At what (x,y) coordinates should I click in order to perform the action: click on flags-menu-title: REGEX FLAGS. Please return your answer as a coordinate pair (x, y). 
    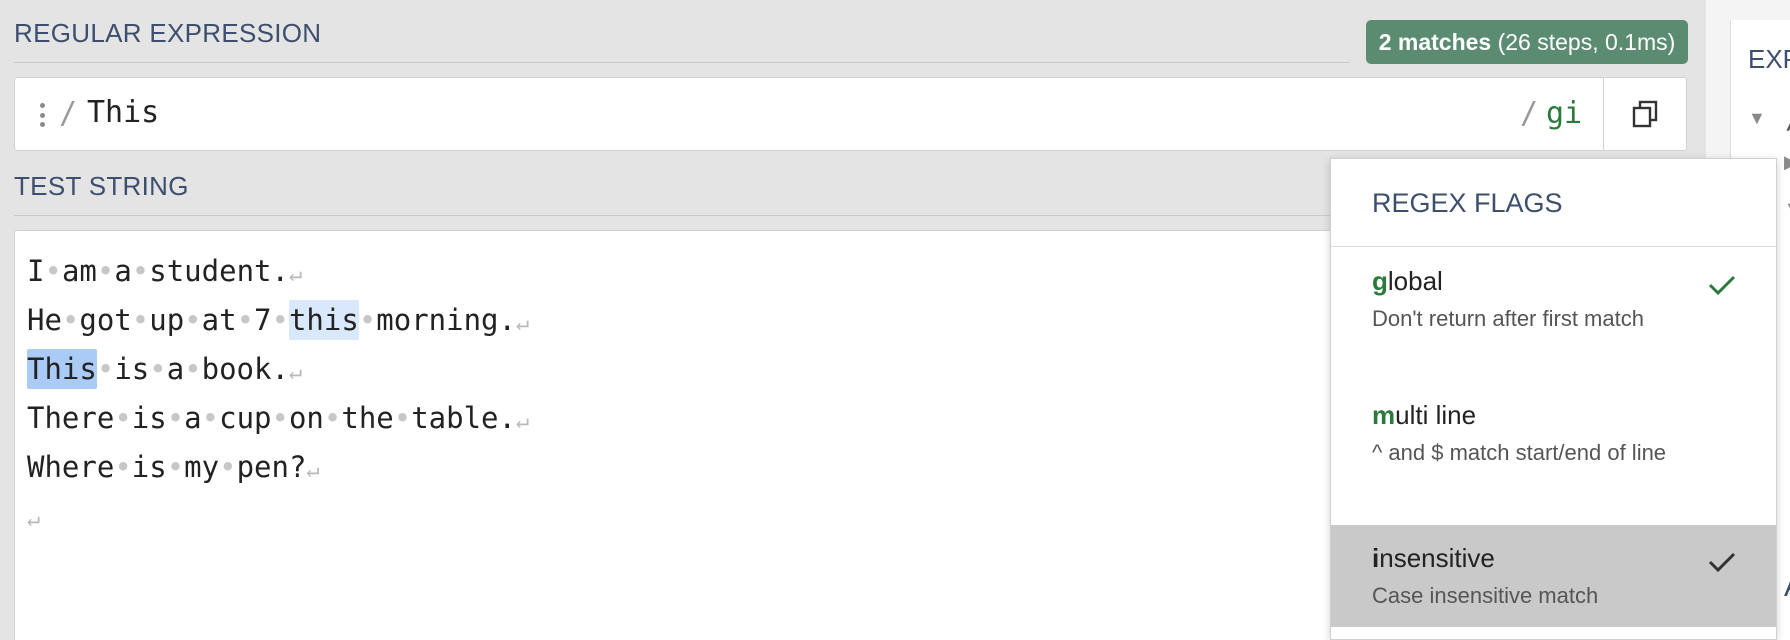
    Looking at the image, I should click on (1553, 203).